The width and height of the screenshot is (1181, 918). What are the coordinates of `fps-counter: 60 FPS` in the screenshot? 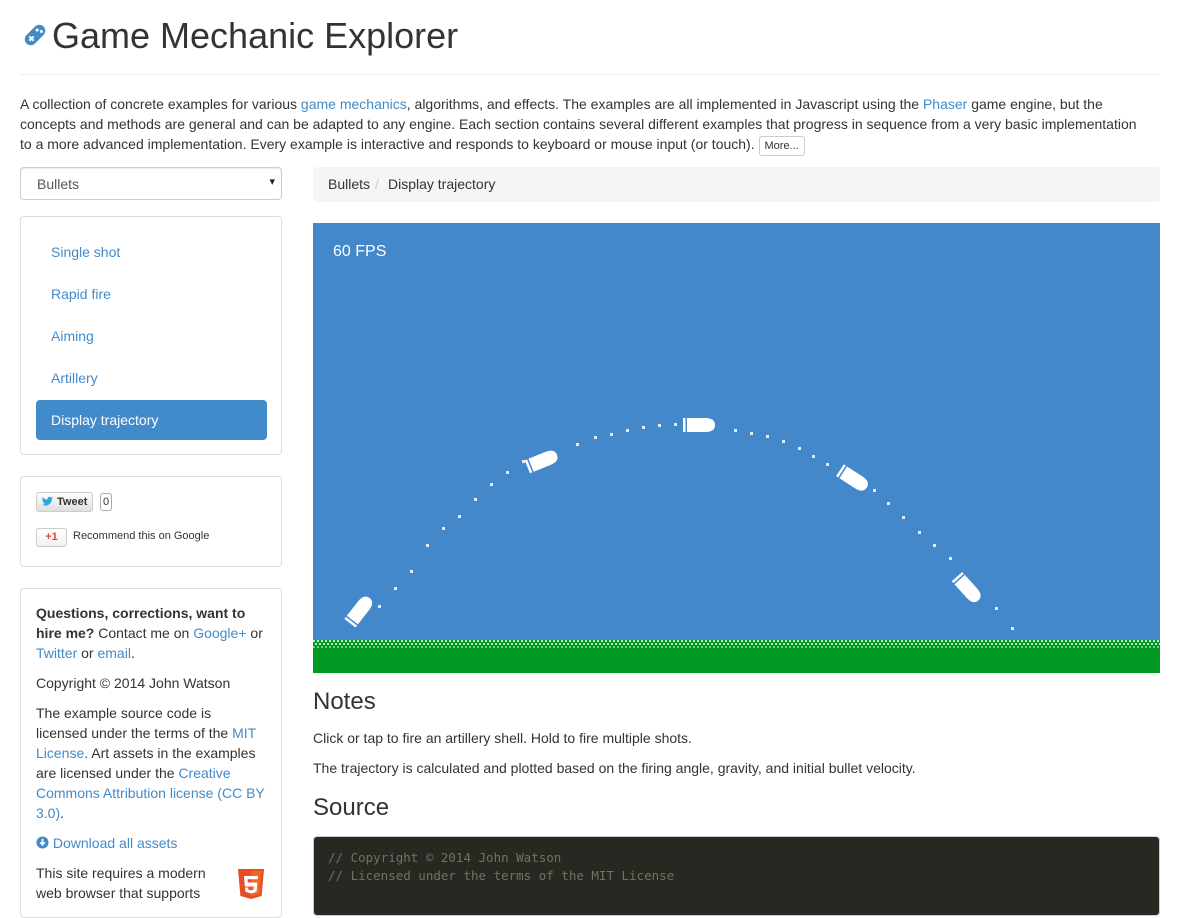 It's located at (360, 251).